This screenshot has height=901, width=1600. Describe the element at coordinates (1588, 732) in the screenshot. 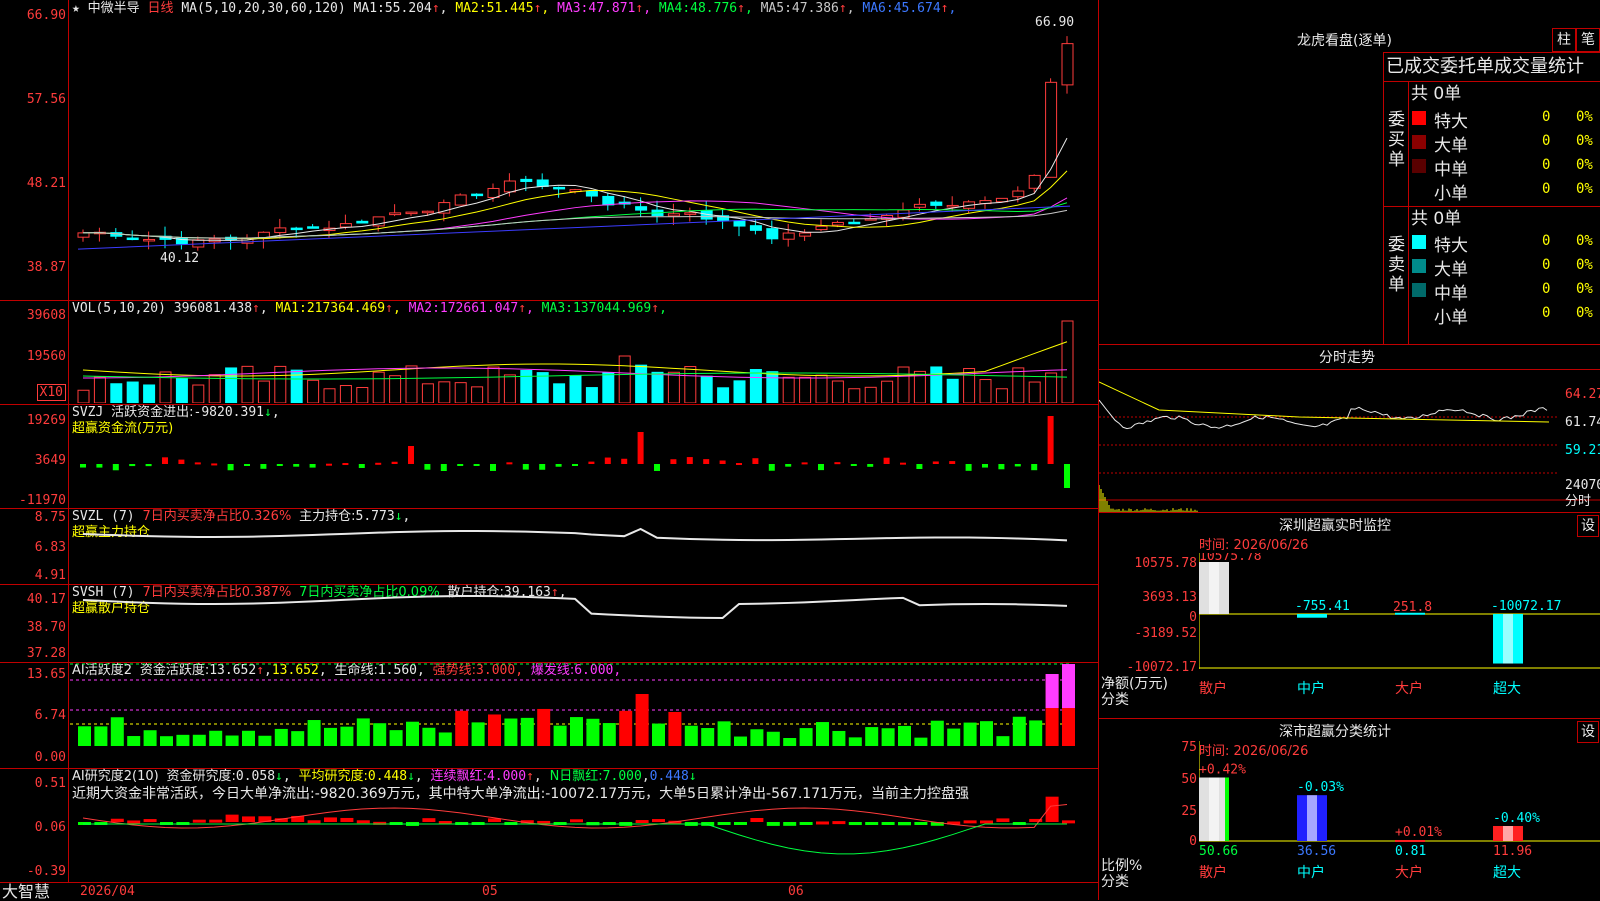

I see `classify-settings-button: 设` at that location.